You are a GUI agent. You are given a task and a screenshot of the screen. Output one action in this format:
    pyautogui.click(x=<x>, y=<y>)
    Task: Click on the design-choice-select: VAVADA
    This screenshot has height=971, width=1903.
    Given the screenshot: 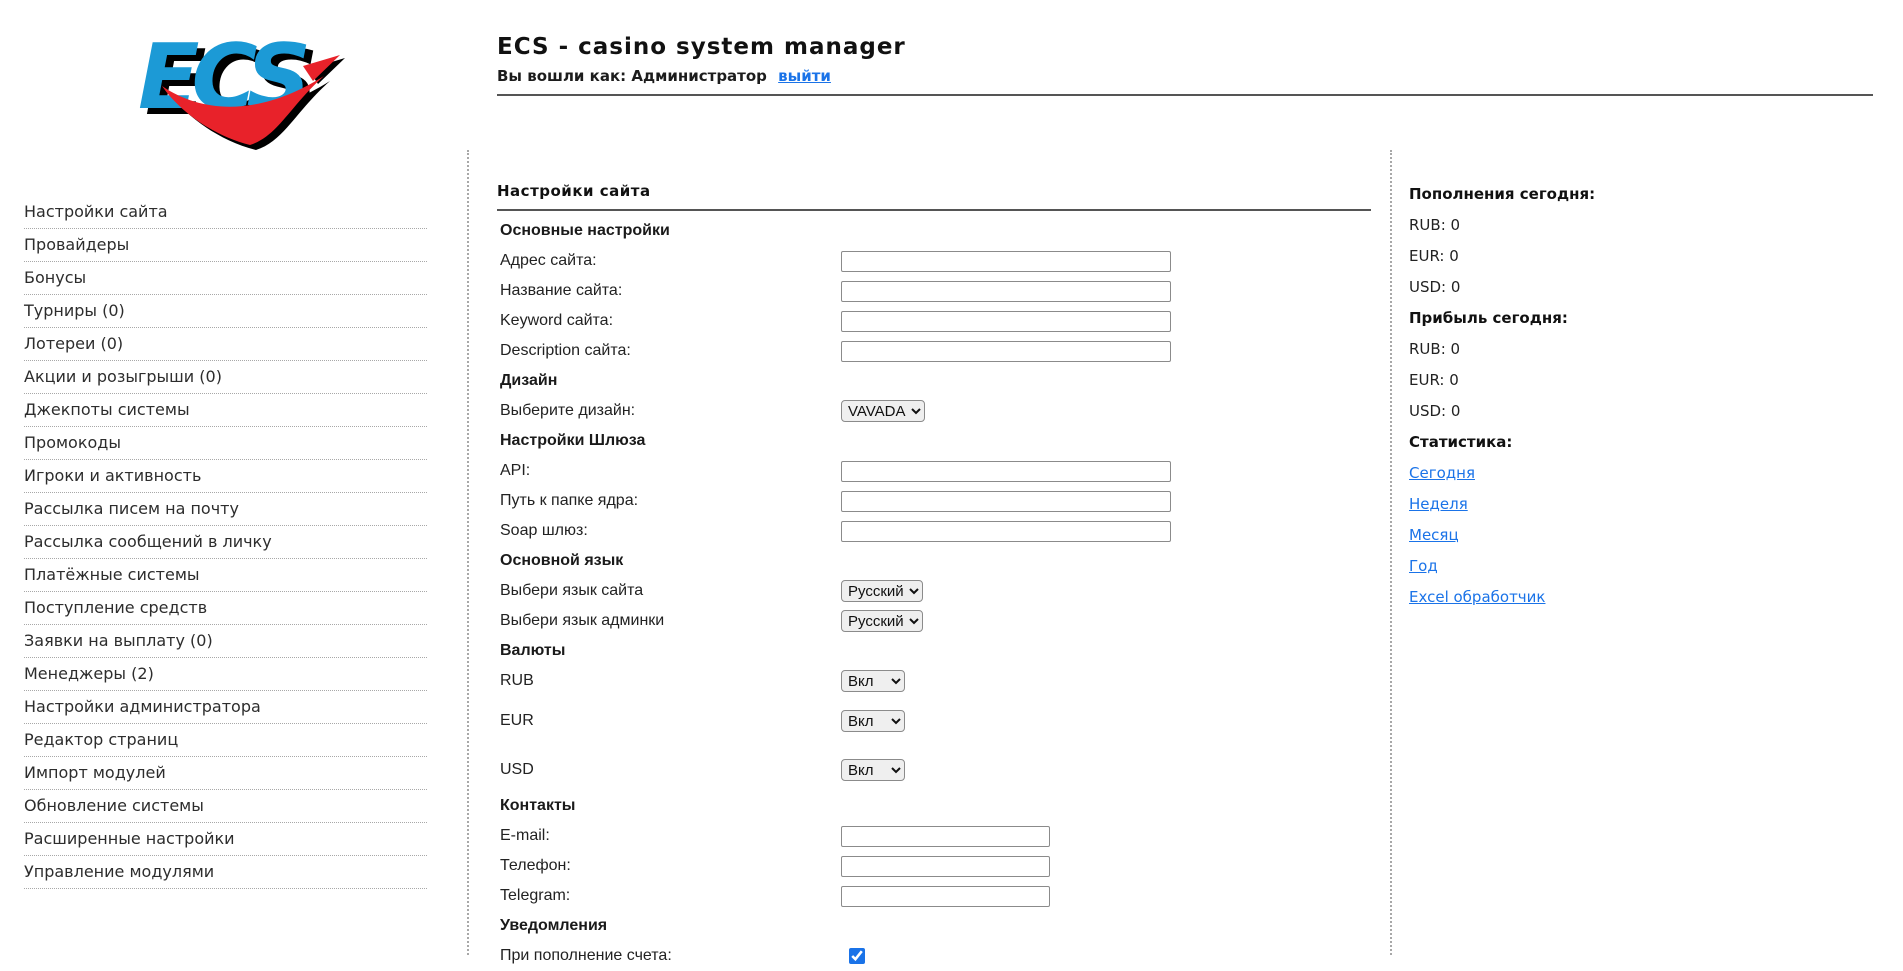 What is the action you would take?
    pyautogui.click(x=883, y=411)
    